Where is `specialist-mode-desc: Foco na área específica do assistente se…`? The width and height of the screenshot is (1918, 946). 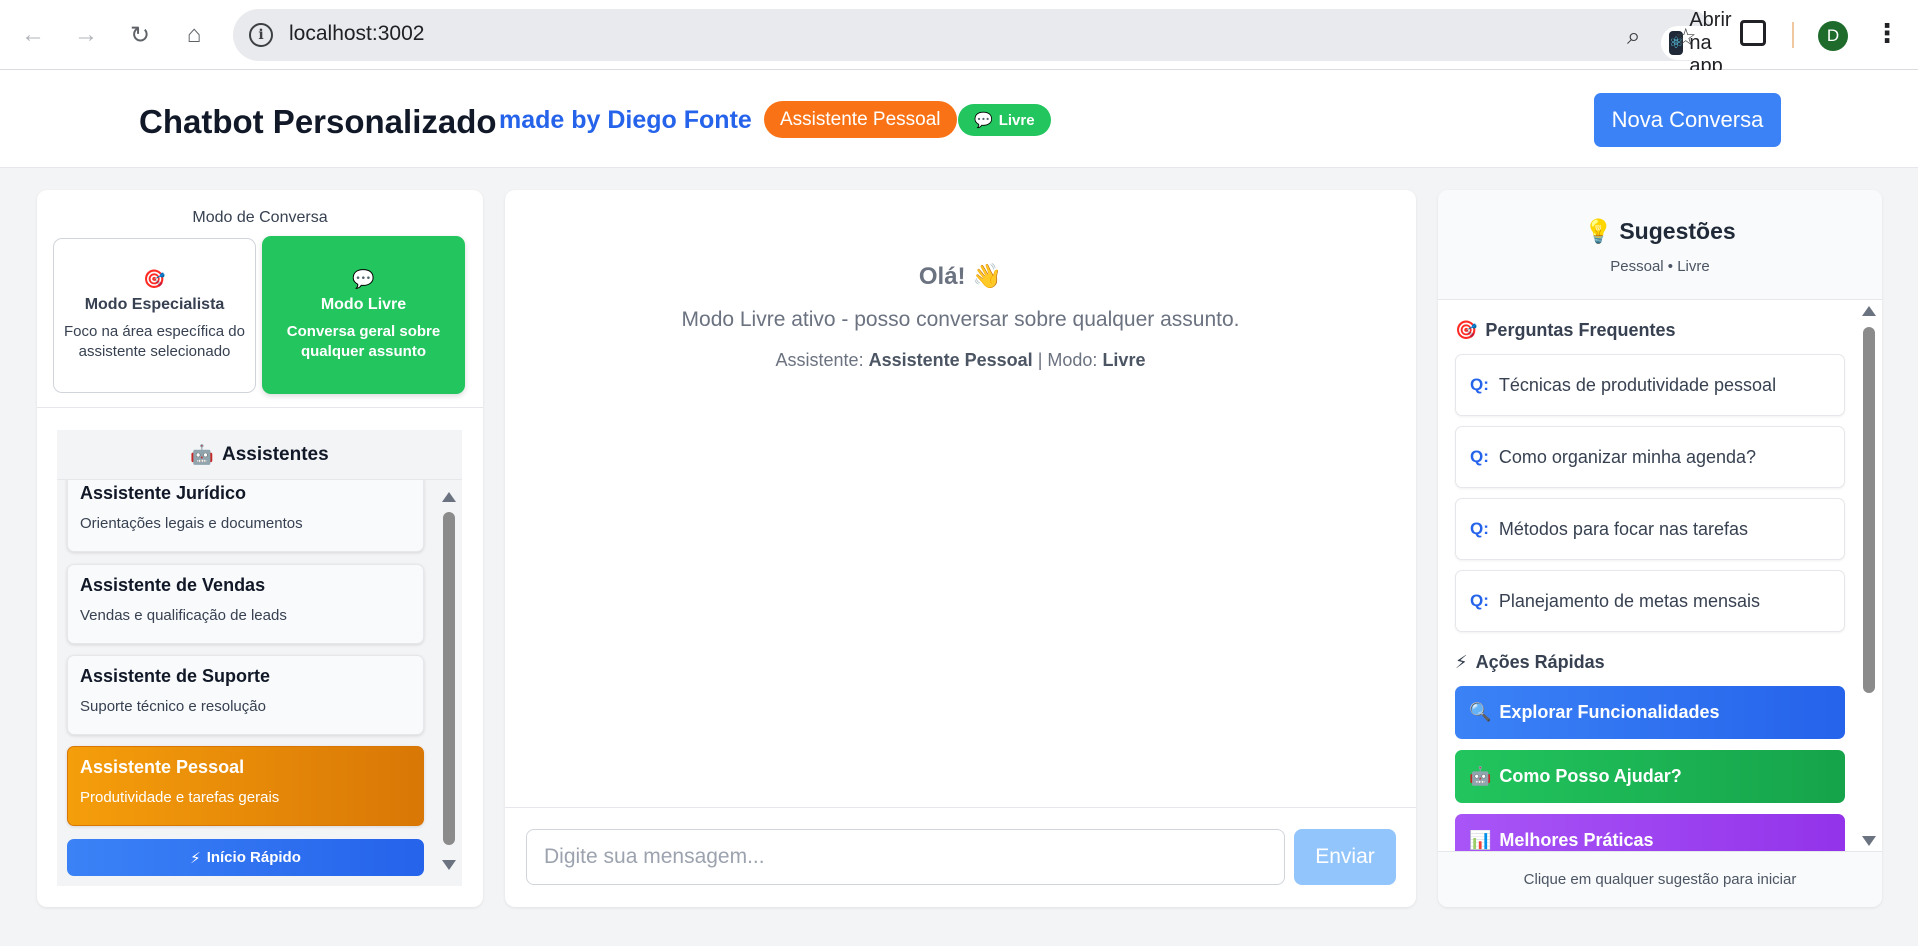 specialist-mode-desc: Foco na área específica do assistente se… is located at coordinates (154, 341).